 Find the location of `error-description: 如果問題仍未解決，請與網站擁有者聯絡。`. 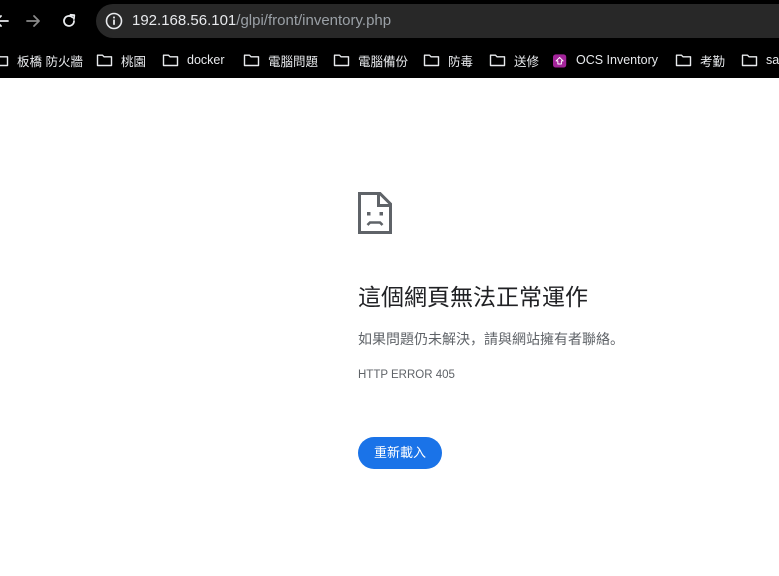

error-description: 如果問題仍未解決，請與網站擁有者聯絡。 is located at coordinates (491, 339).